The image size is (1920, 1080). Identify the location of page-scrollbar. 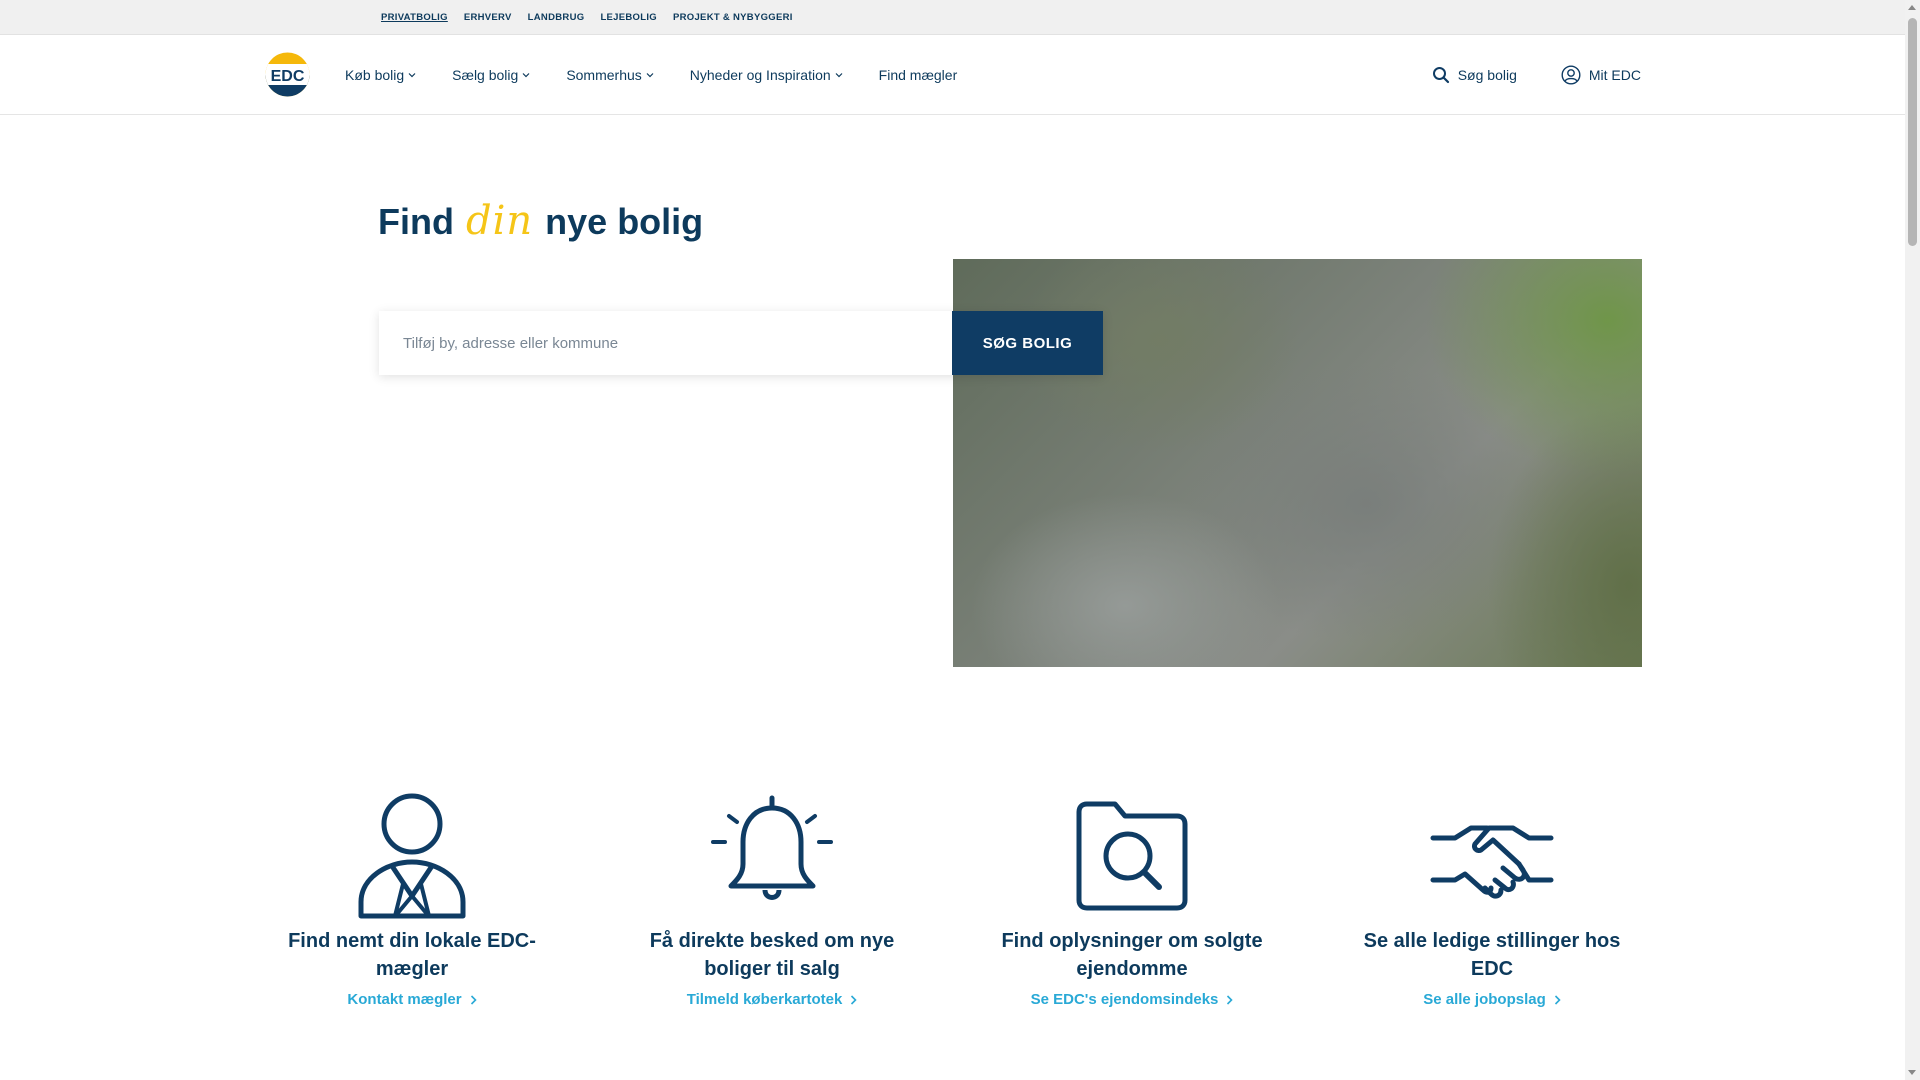
(1912, 540).